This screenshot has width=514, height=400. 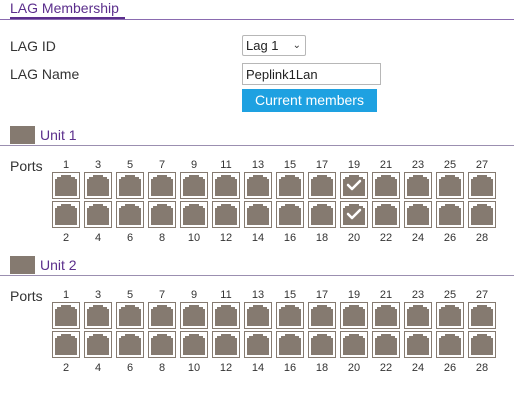 I want to click on port-number-label: 11, so click(x=226, y=295).